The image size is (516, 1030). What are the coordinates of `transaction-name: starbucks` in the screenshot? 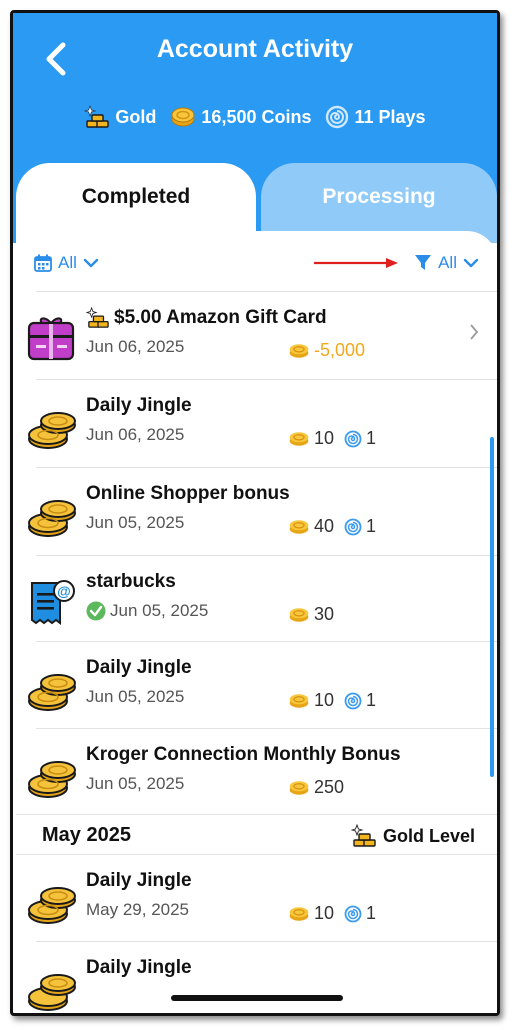 It's located at (131, 581).